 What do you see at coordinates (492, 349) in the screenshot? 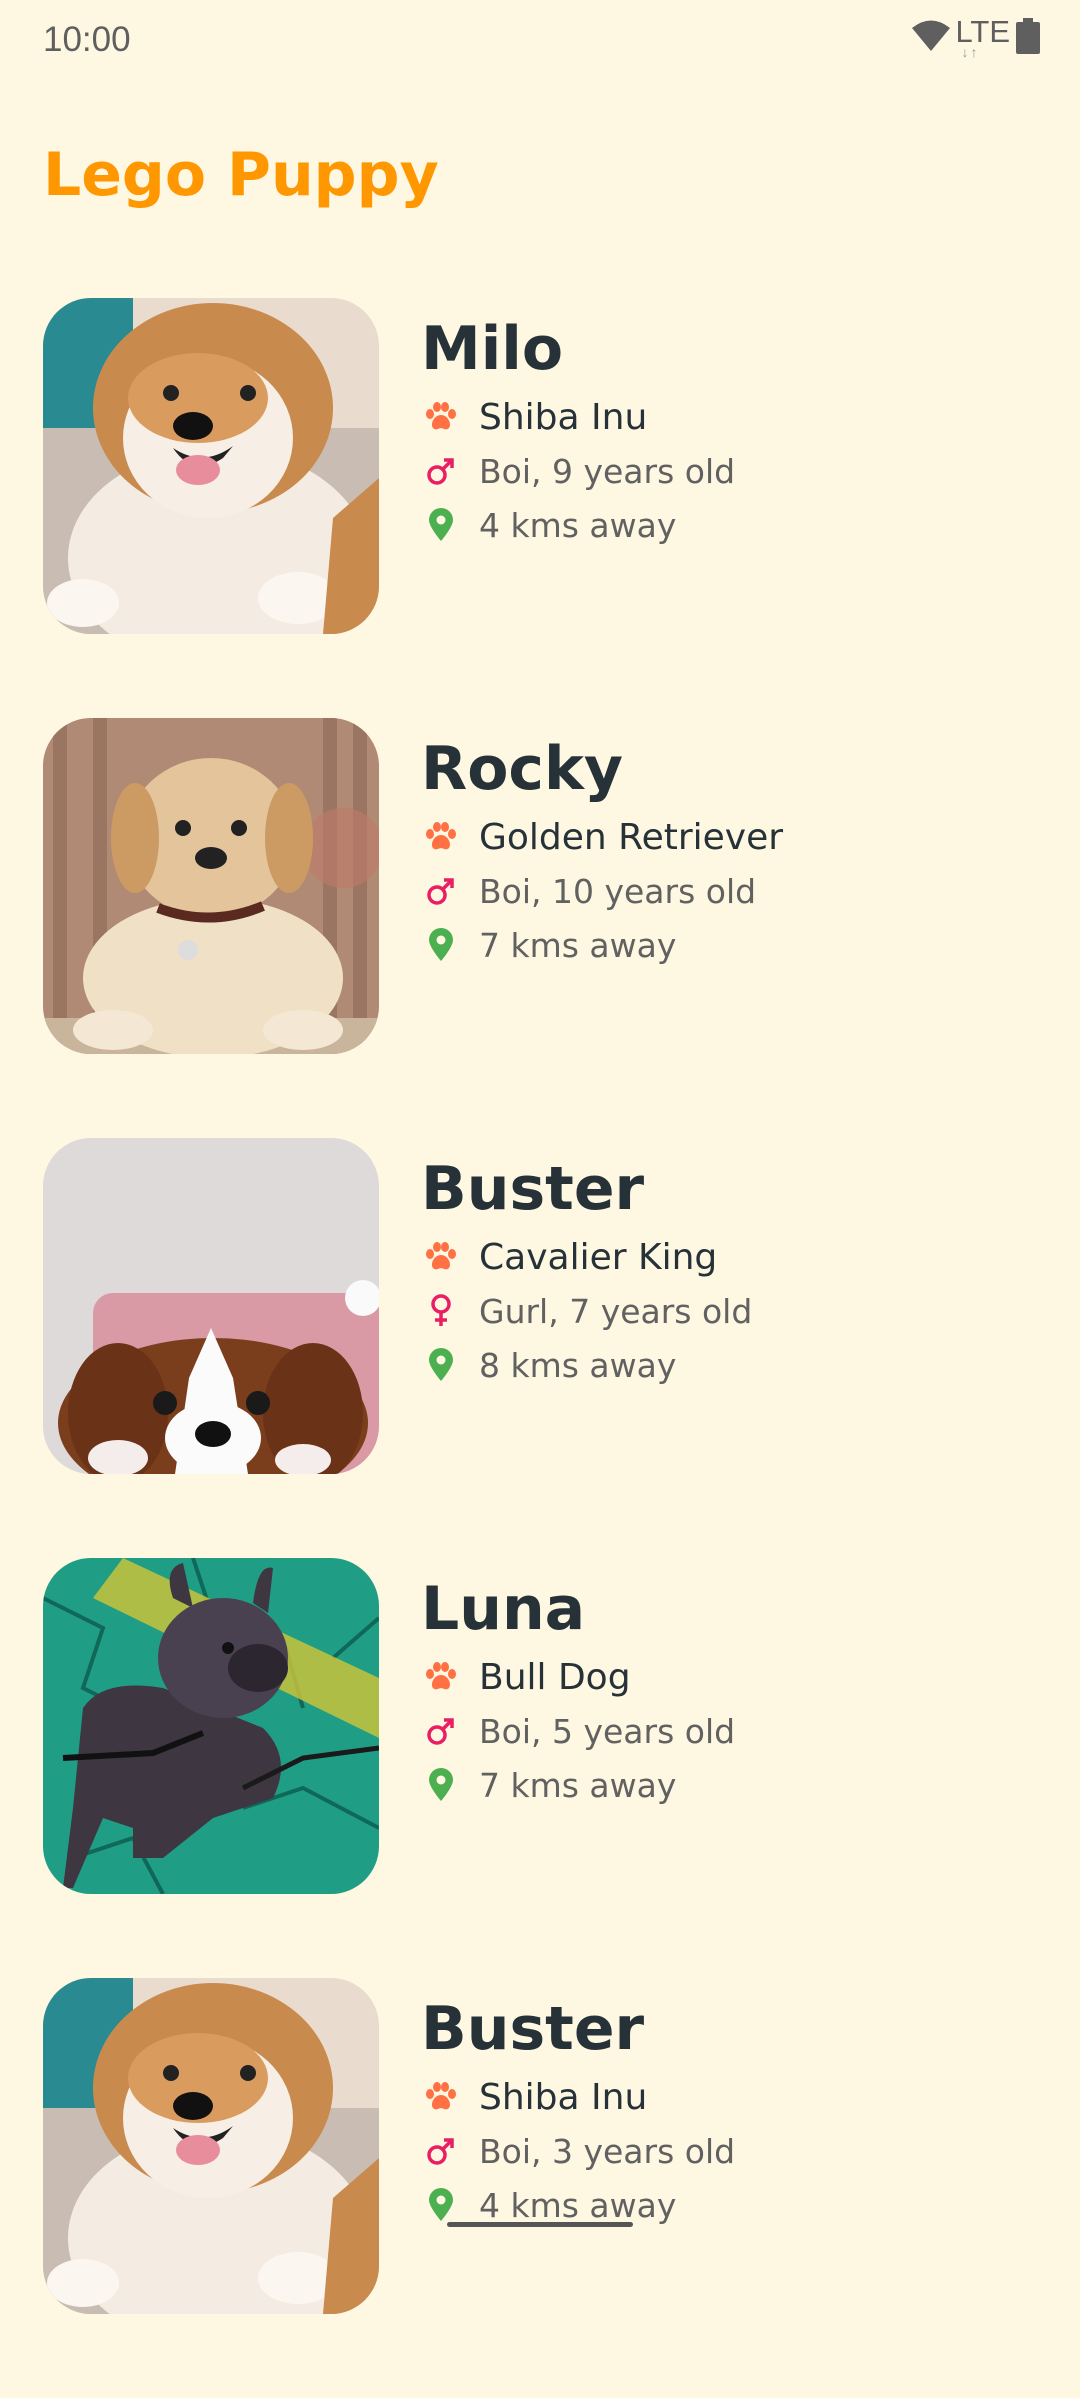
I see `pet-name: Milo` at bounding box center [492, 349].